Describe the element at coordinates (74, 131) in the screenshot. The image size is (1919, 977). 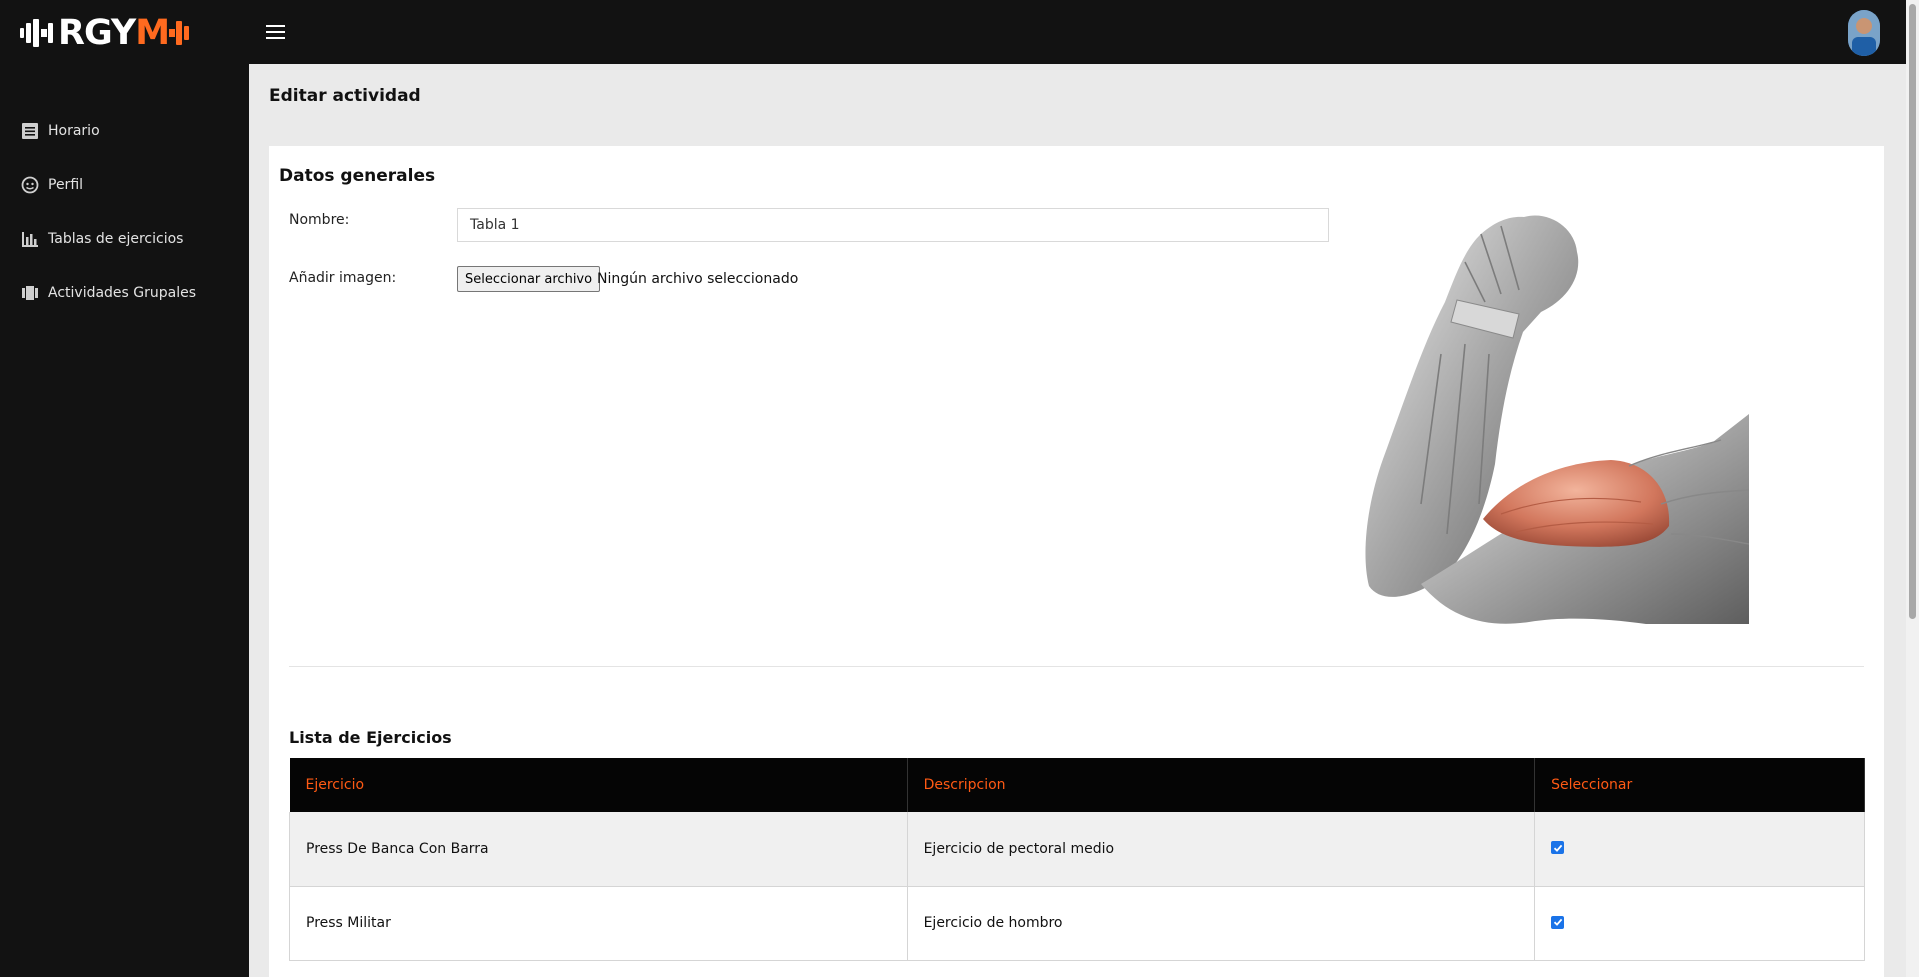
I see `sidebar-item-label: Horario` at that location.